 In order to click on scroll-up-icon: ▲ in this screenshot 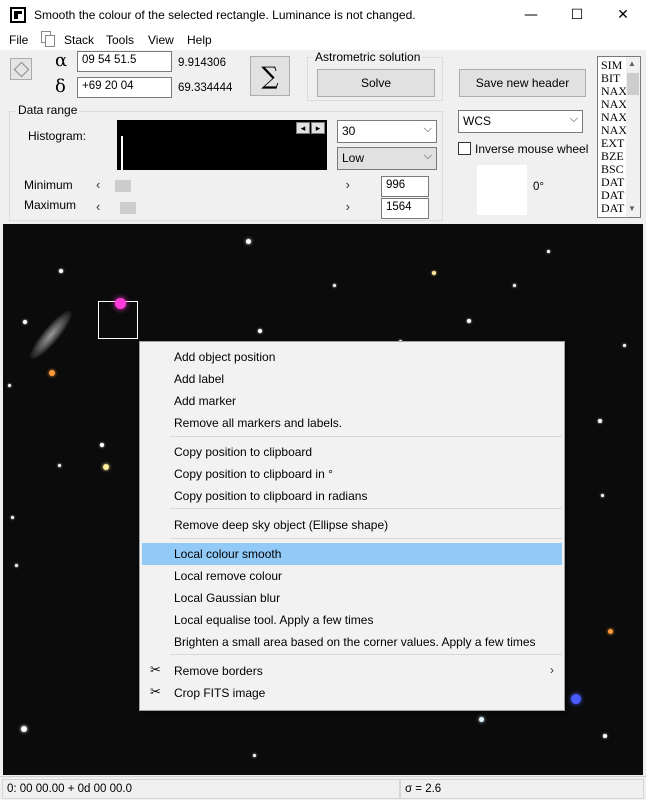, I will do `click(632, 63)`.